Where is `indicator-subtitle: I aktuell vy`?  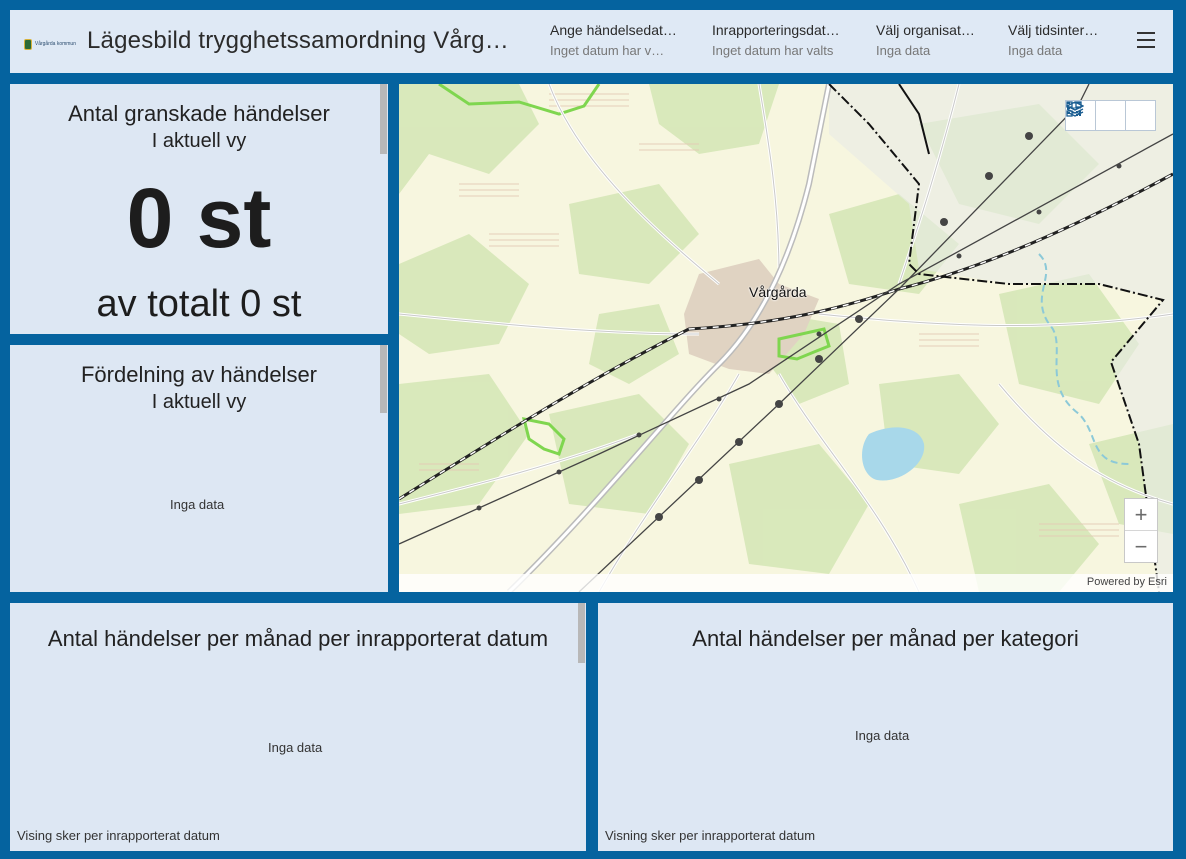 indicator-subtitle: I aktuell vy is located at coordinates (199, 141).